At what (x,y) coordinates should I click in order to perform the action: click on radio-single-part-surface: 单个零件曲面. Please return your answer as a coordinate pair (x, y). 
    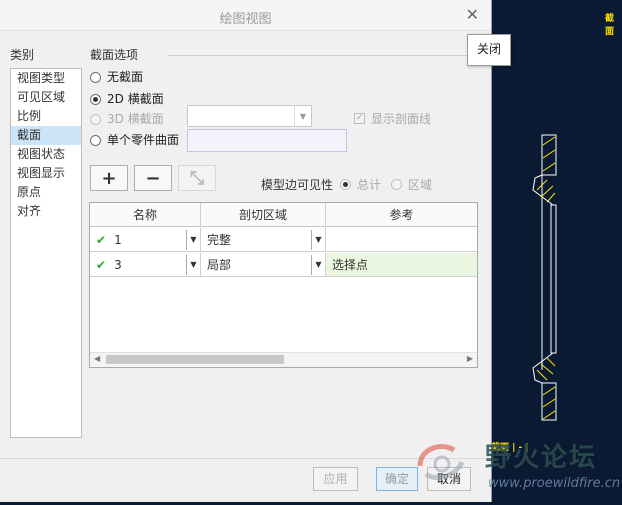
    Looking at the image, I should click on (134, 140).